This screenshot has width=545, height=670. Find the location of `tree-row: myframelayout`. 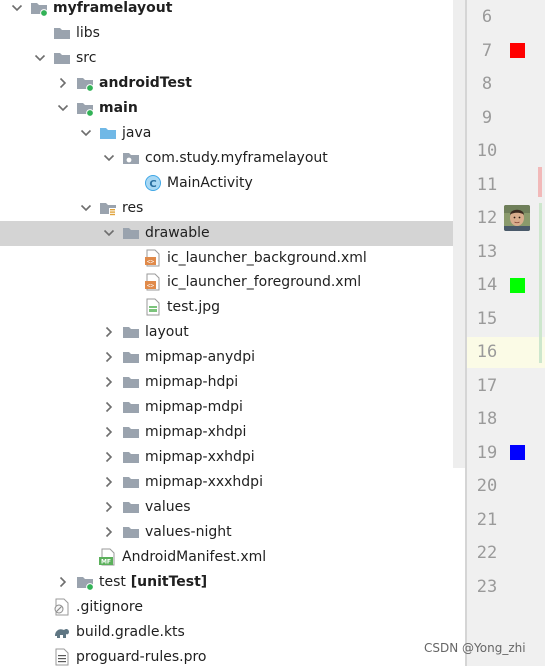

tree-row: myframelayout is located at coordinates (232, 10).